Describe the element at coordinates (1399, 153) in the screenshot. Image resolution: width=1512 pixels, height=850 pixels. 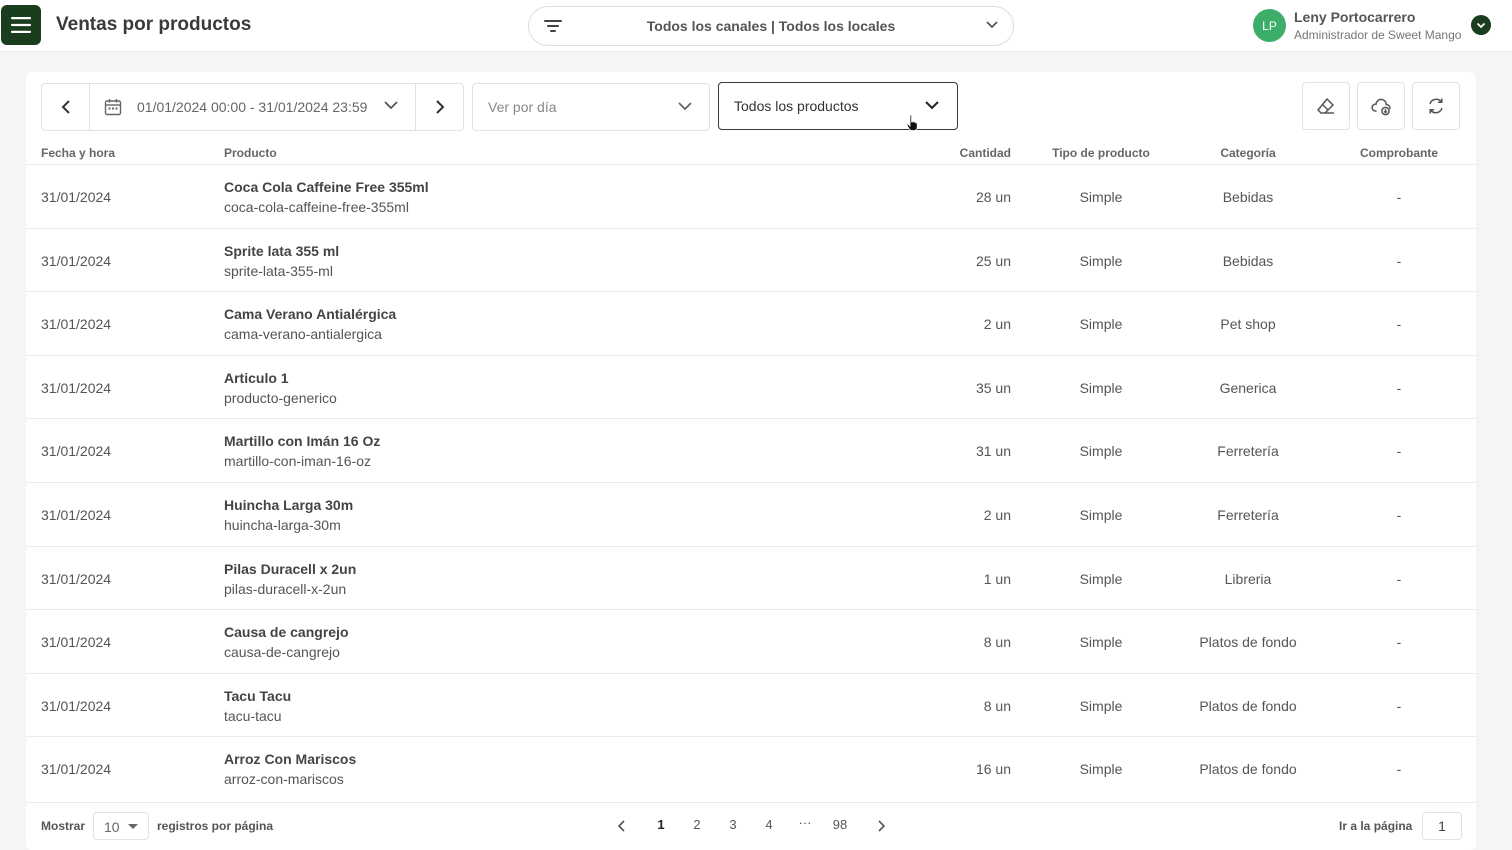
I see `column-header-receipt: Comprobante` at that location.